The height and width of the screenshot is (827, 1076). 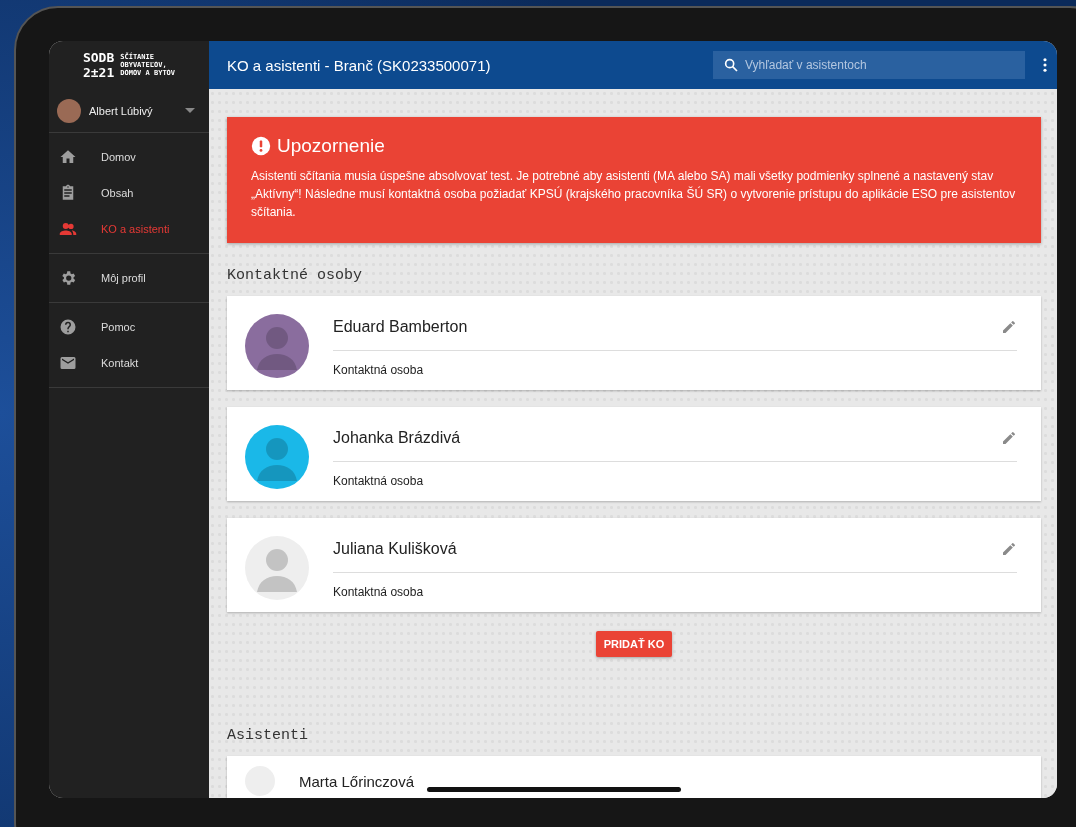 I want to click on person-name: Marta Lőrinczová, so click(x=357, y=781).